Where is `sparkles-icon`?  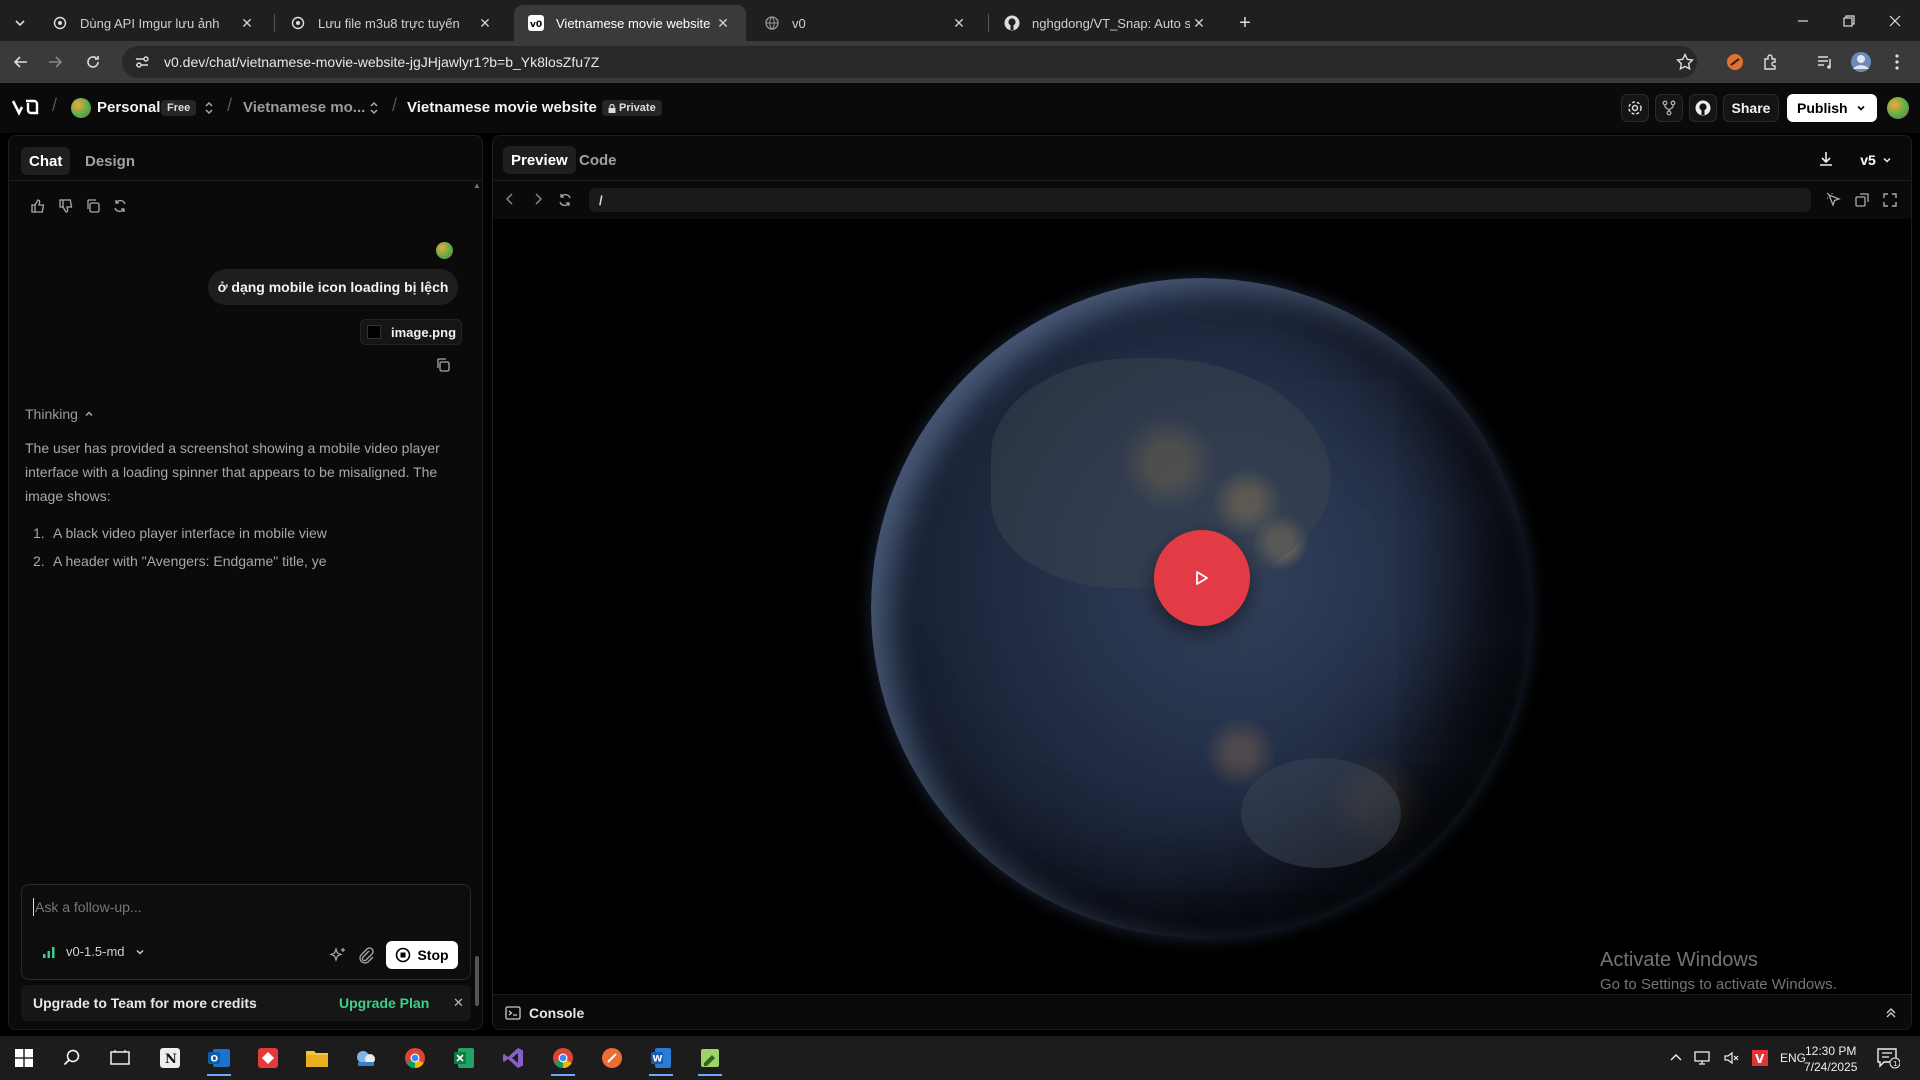
sparkles-icon is located at coordinates (338, 957).